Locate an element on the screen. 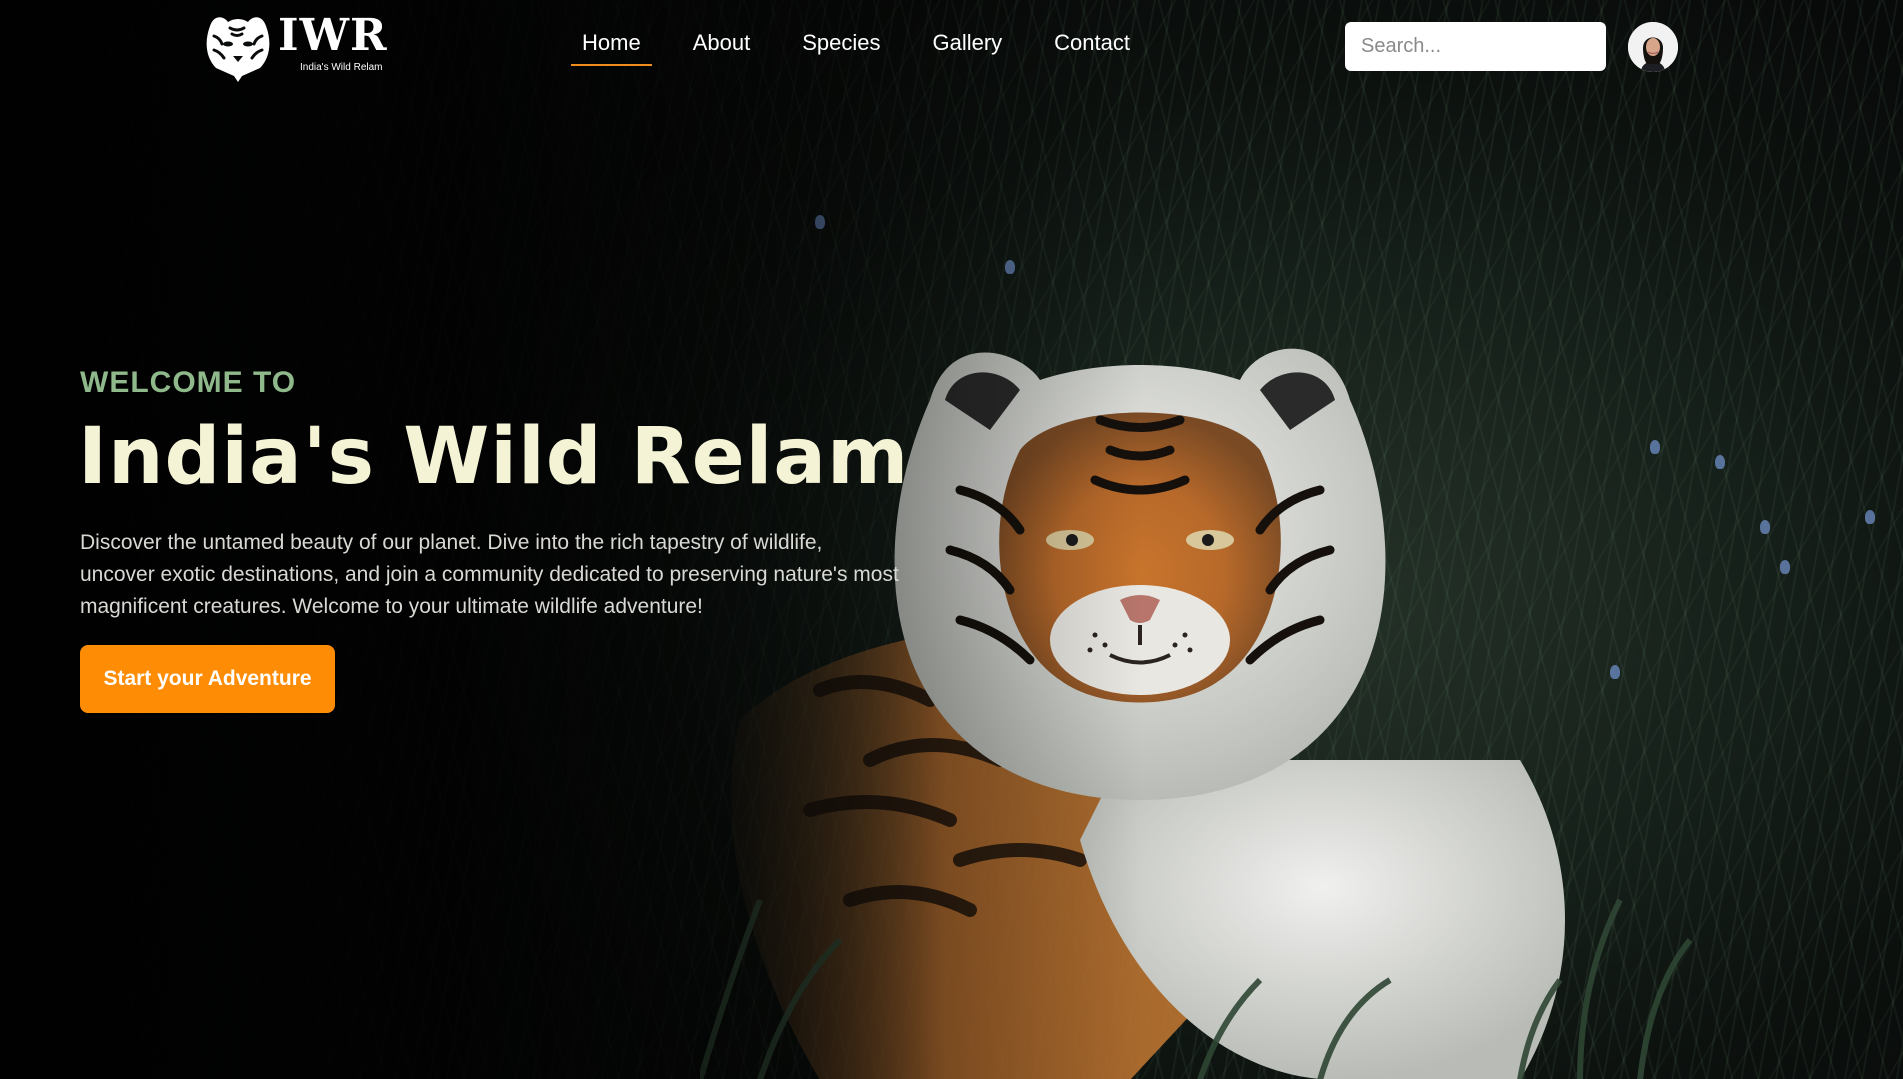 This screenshot has width=1903, height=1079. hero-title: India's Wild Relam is located at coordinates (494, 457).